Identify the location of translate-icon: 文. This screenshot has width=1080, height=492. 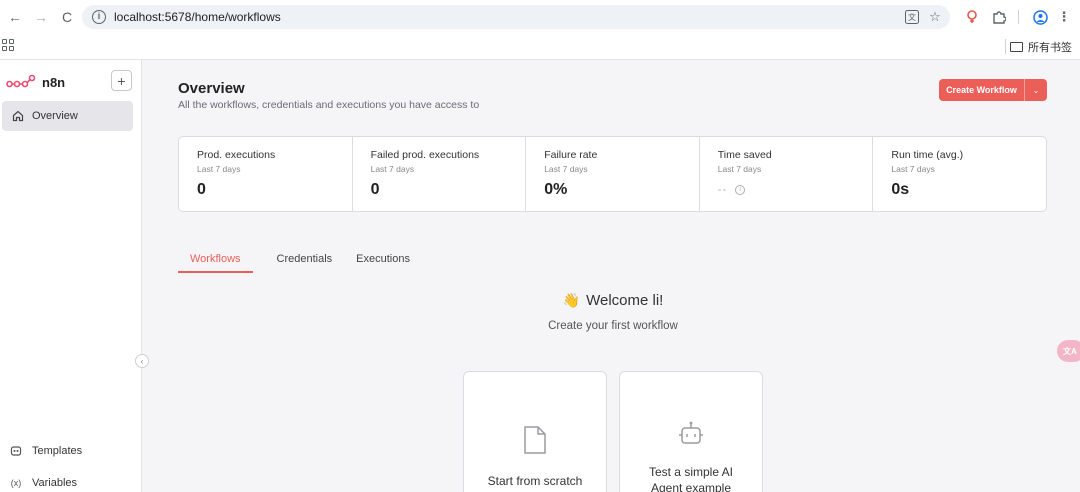
(912, 17).